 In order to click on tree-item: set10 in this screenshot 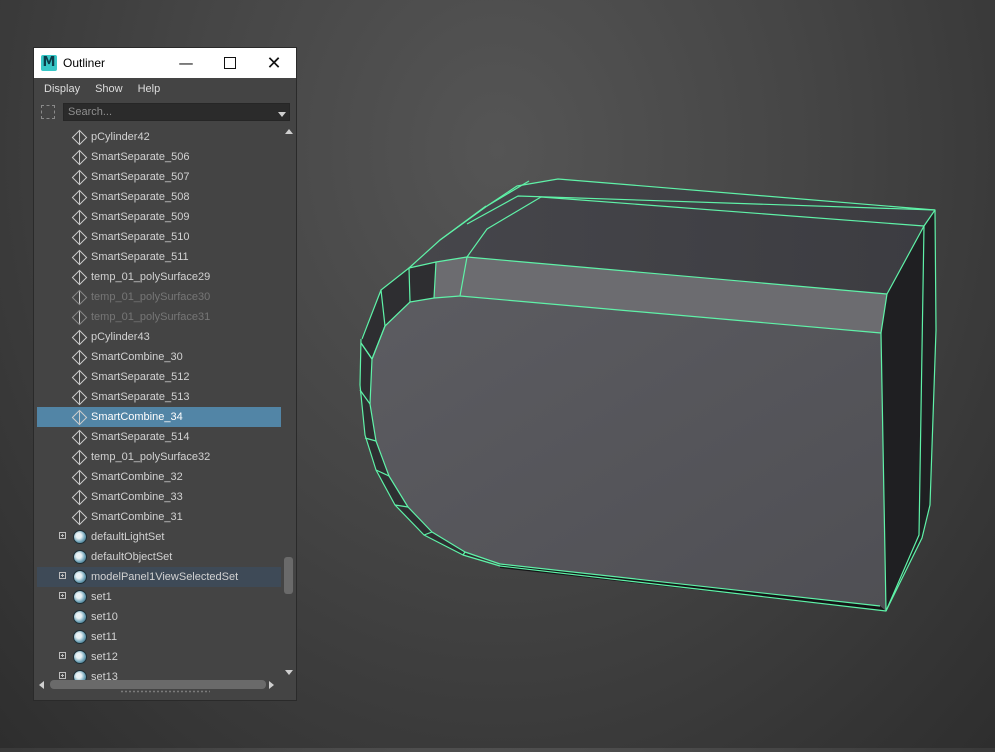, I will do `click(159, 617)`.